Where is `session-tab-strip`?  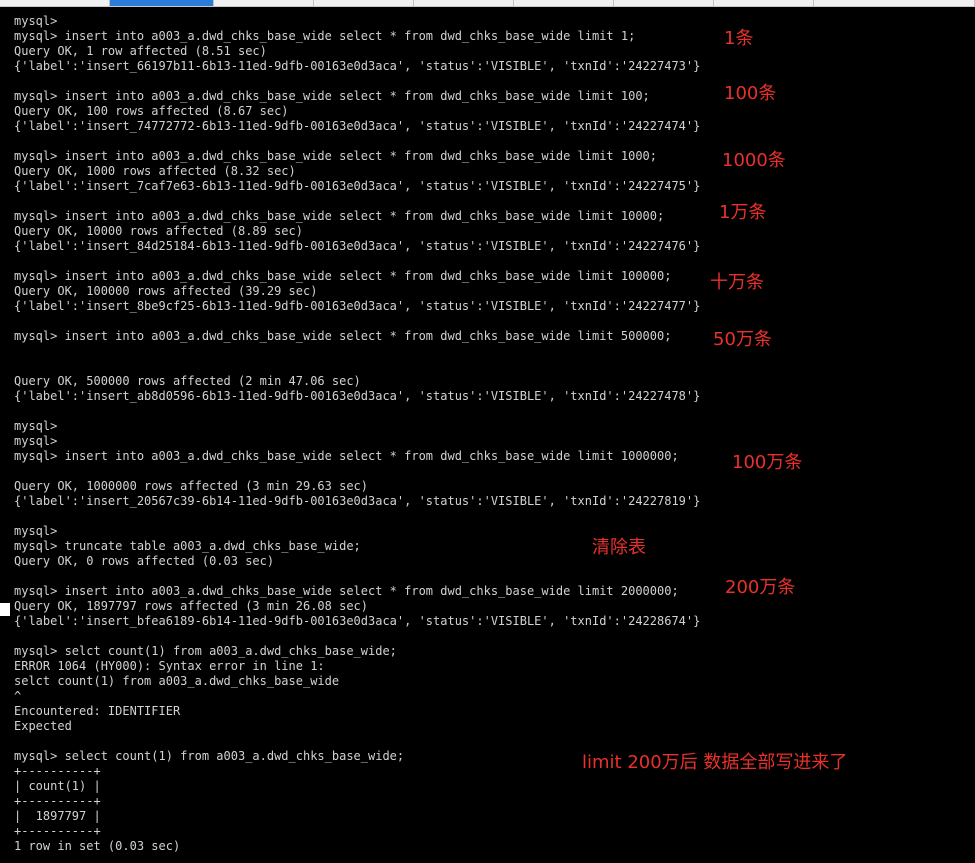 session-tab-strip is located at coordinates (487, 3).